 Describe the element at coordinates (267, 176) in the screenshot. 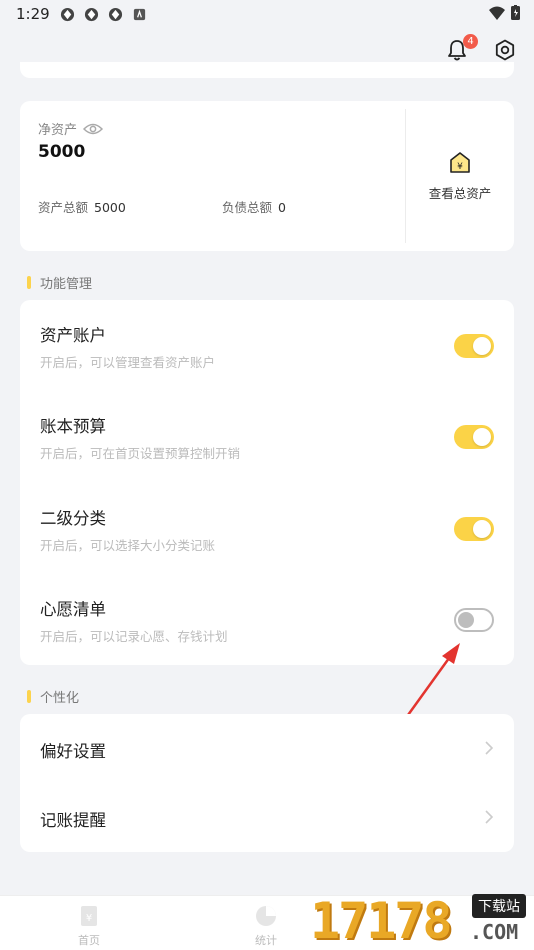

I see `asset-summary-card: 净资产 5000 资产总额 5000 负债总额 0 ¥ 查看总资产` at that location.